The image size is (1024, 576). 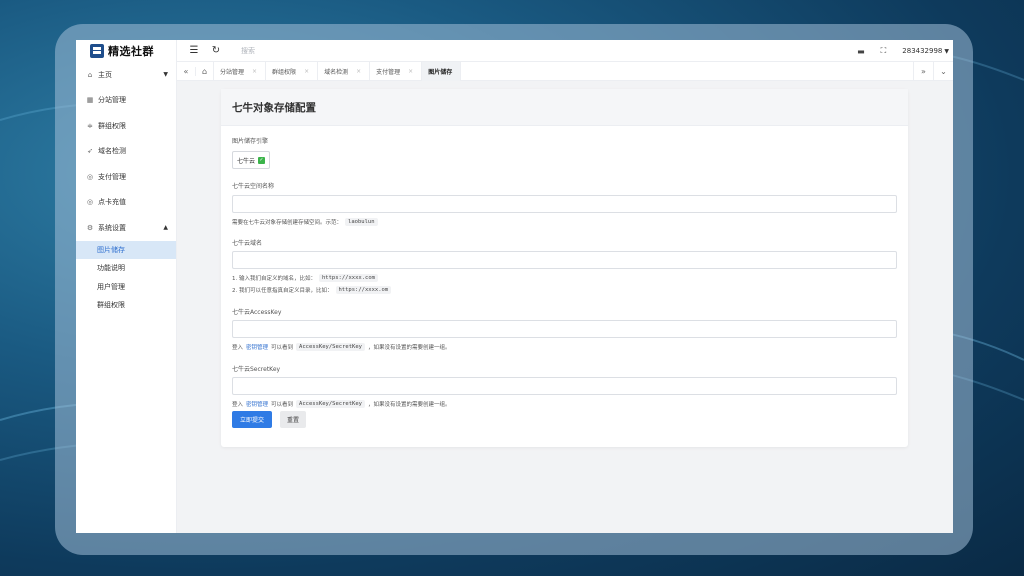 I want to click on sidebar-item-2: ≑ 群组权限, so click(x=126, y=126).